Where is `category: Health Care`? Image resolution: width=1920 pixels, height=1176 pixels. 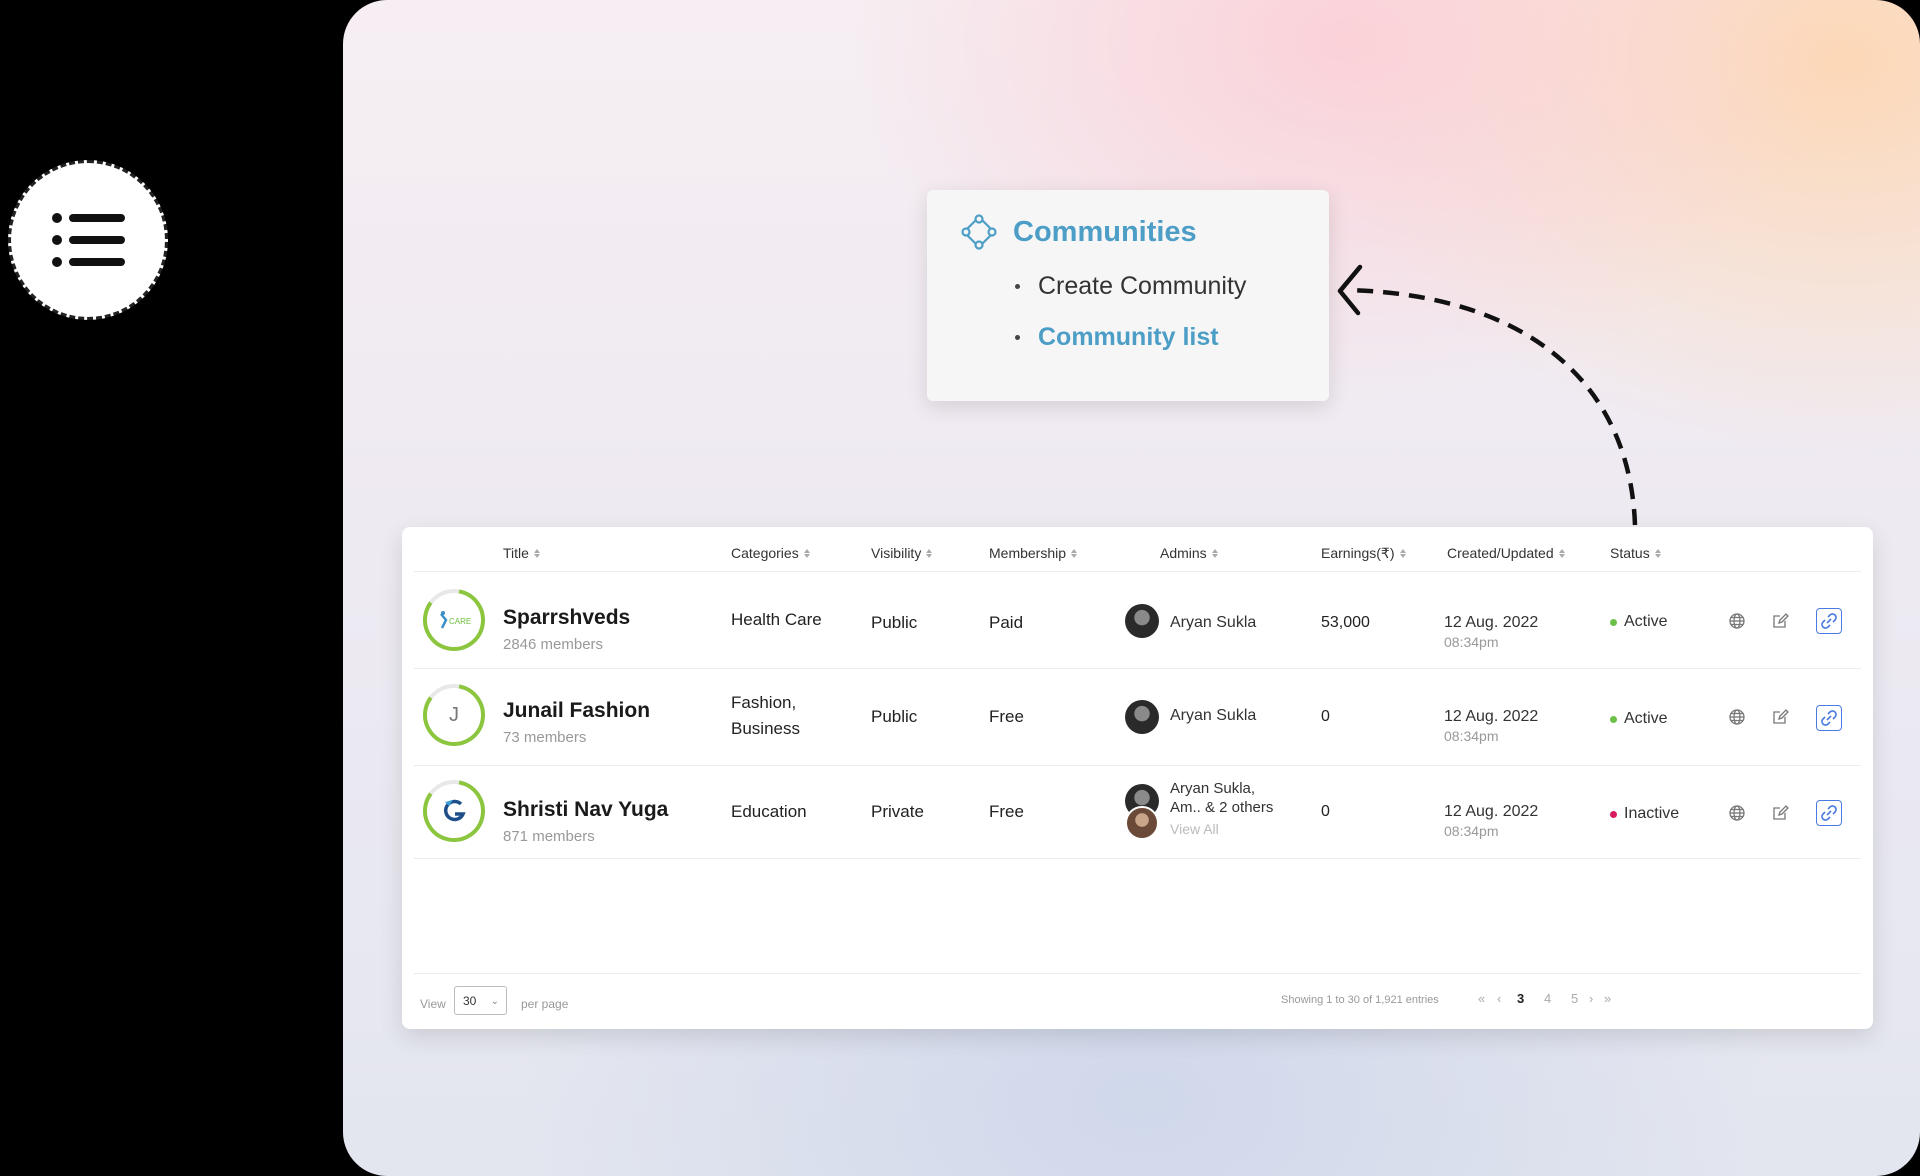 category: Health Care is located at coordinates (776, 619).